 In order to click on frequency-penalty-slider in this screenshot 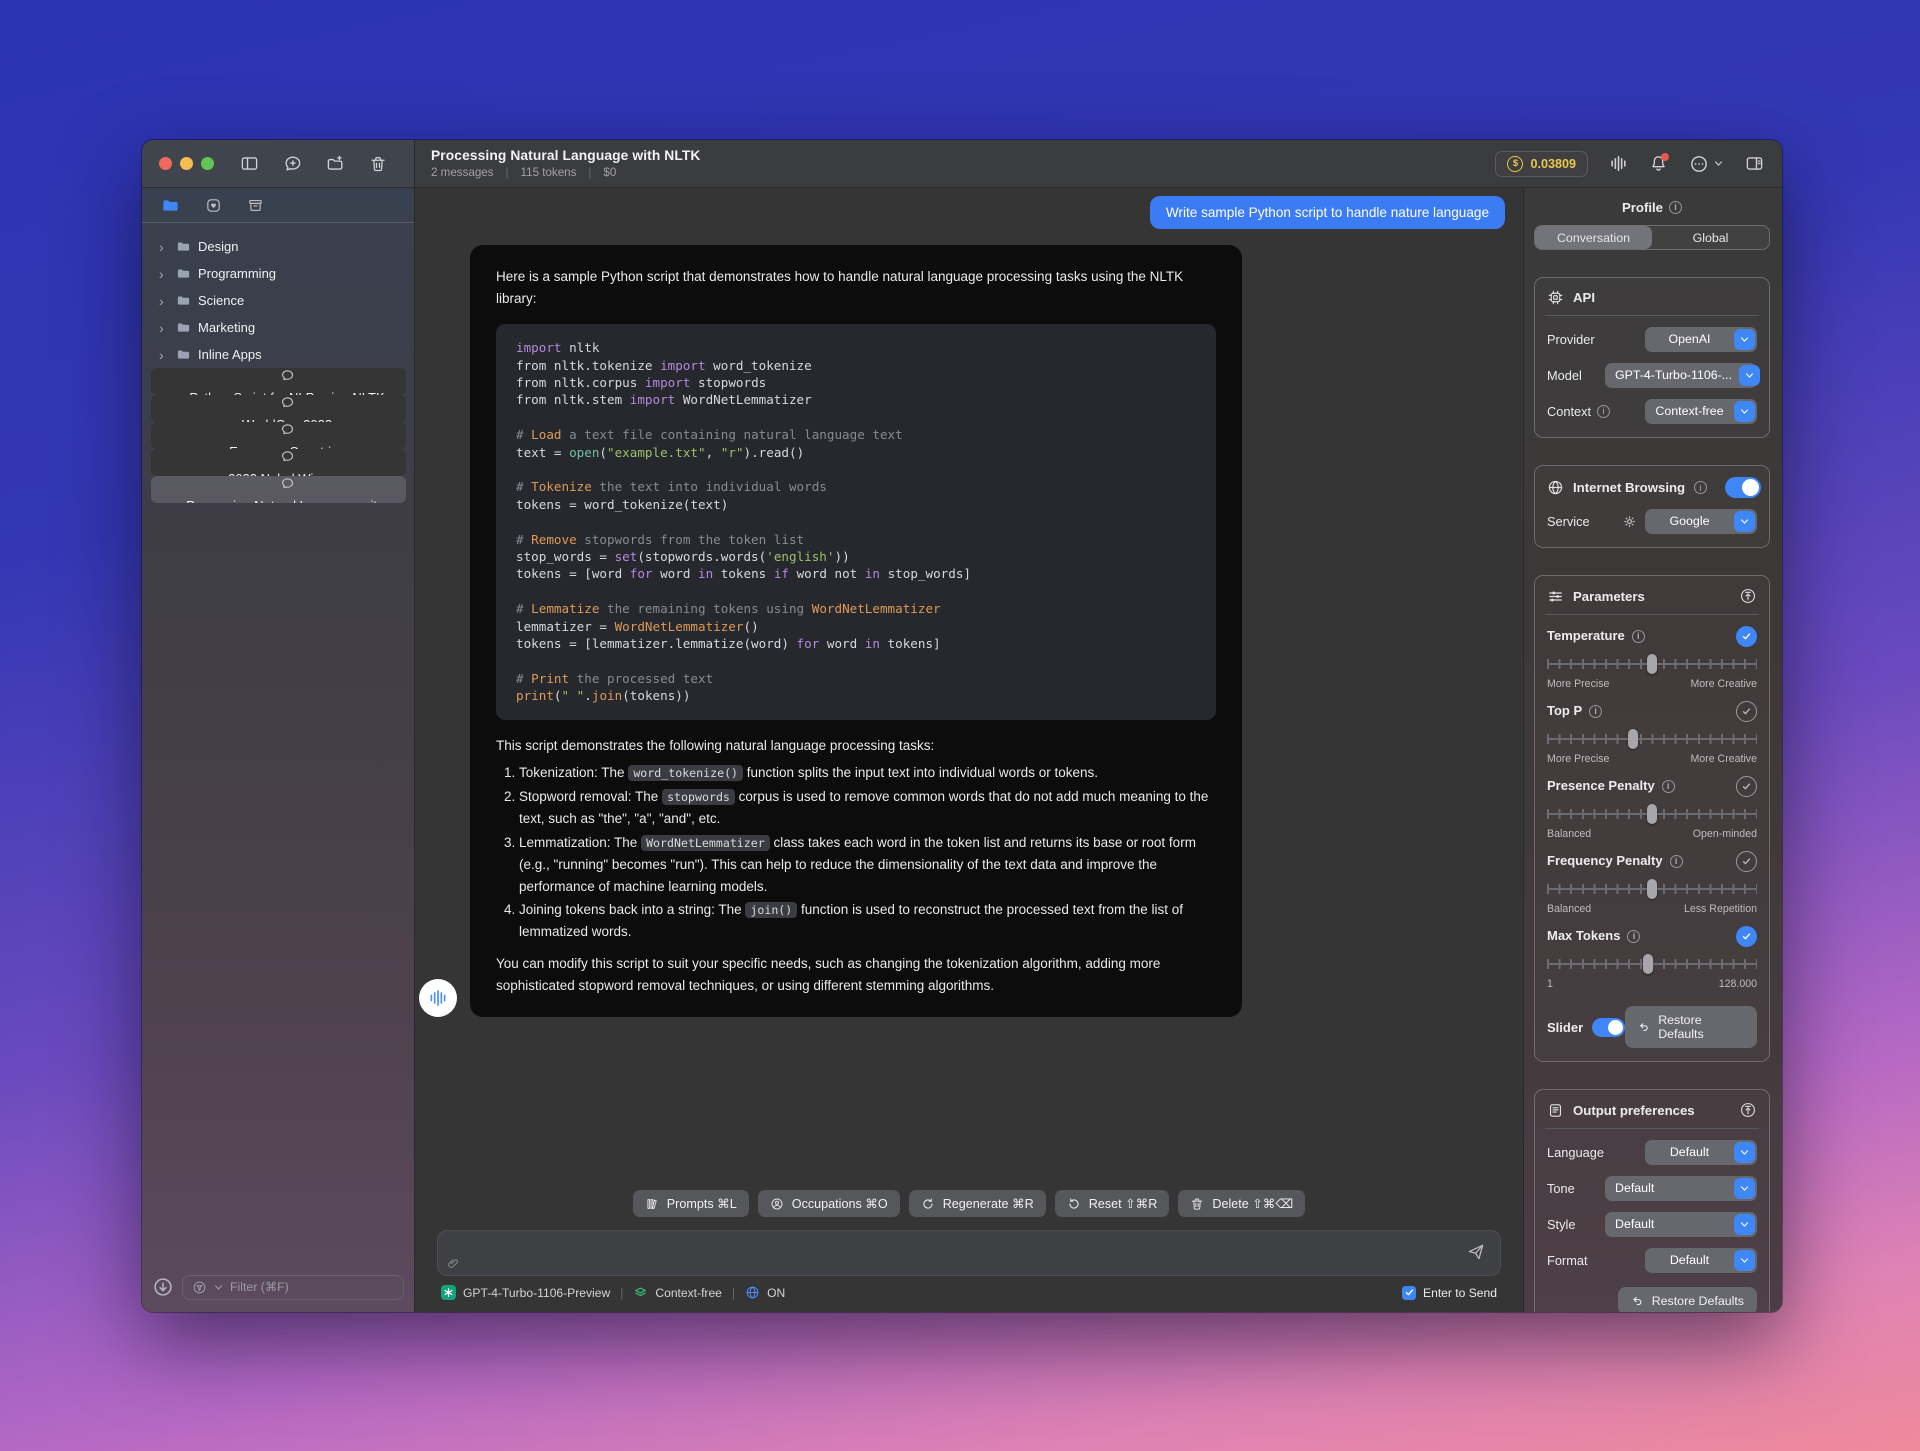, I will do `click(1652, 889)`.